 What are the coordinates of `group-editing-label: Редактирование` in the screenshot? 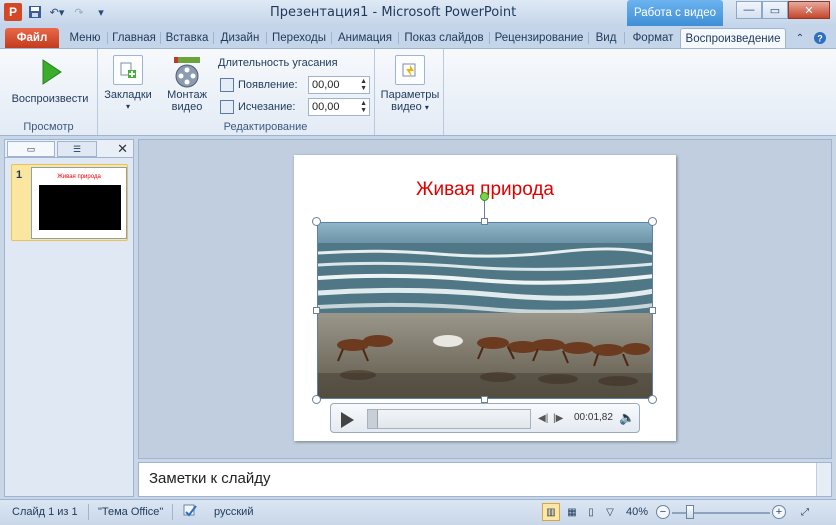 It's located at (265, 127).